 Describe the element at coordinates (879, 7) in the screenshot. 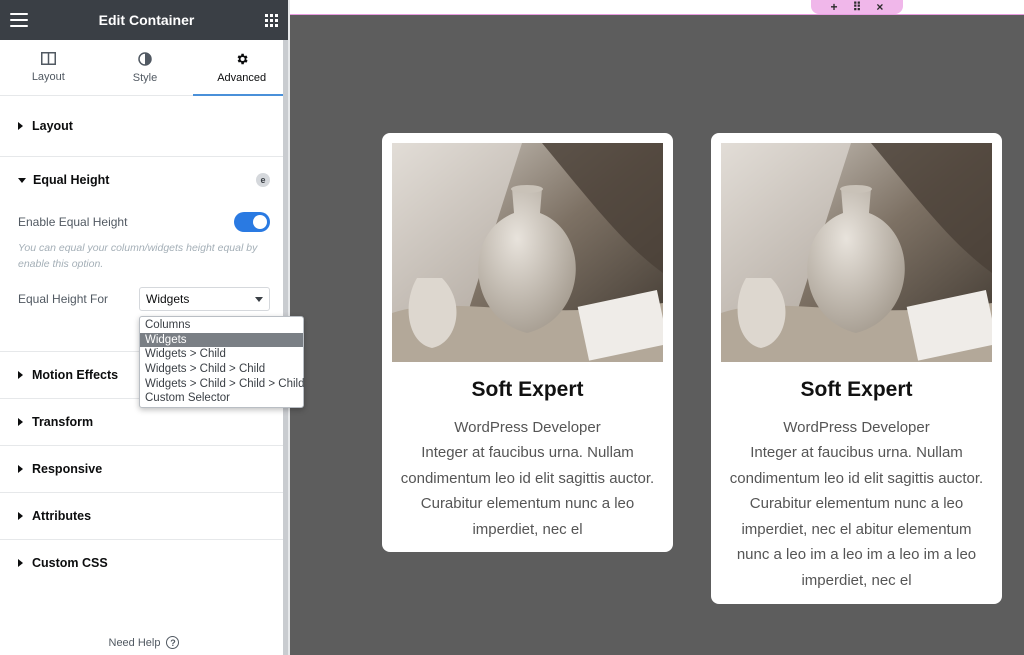

I see `close-icon: ×` at that location.